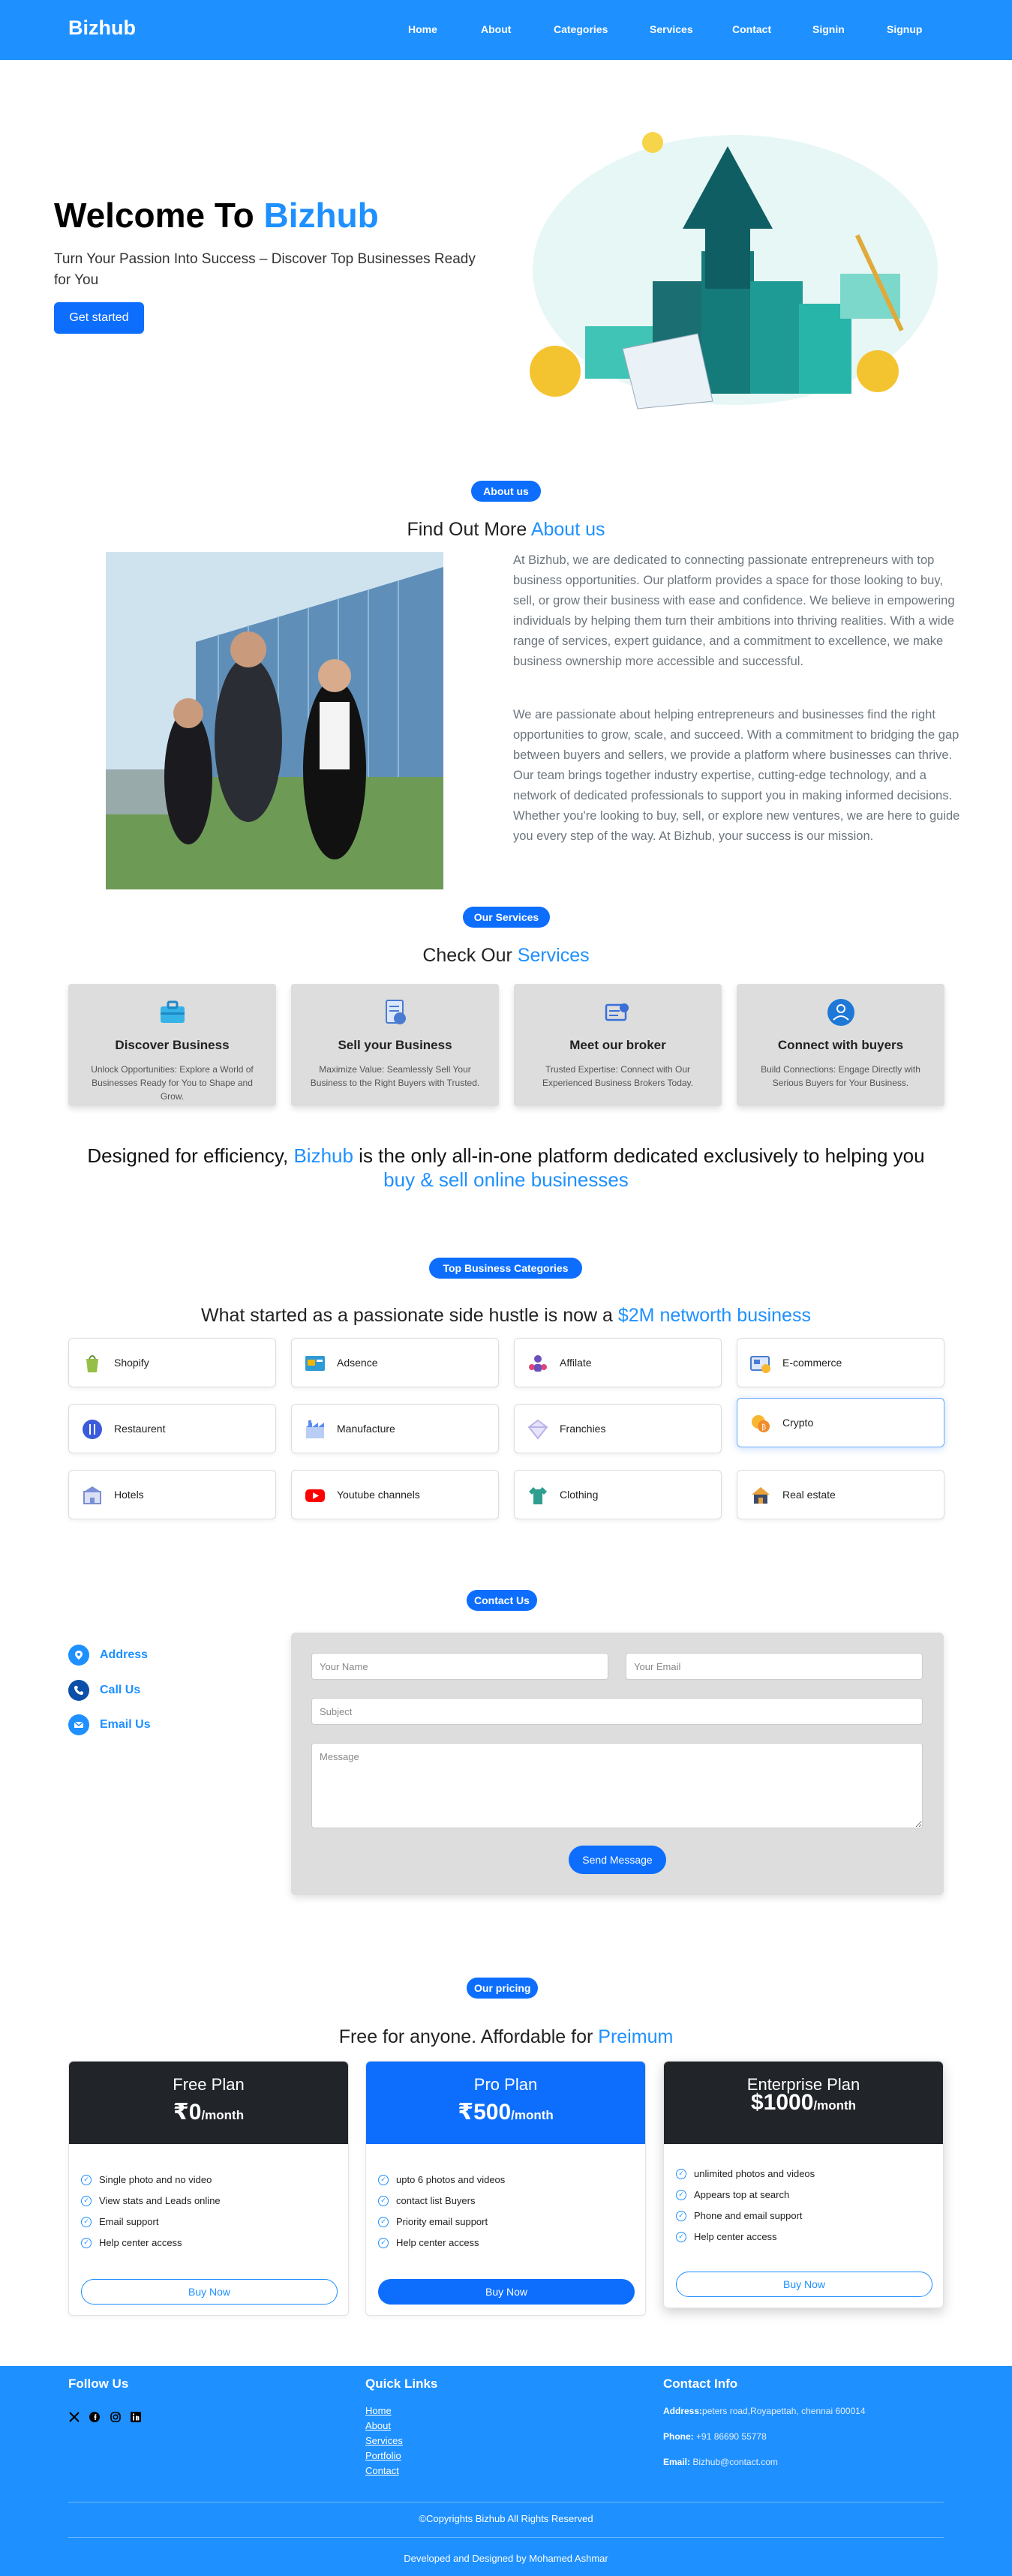  What do you see at coordinates (505, 2112) in the screenshot?
I see `plan-price: ₹500/month` at bounding box center [505, 2112].